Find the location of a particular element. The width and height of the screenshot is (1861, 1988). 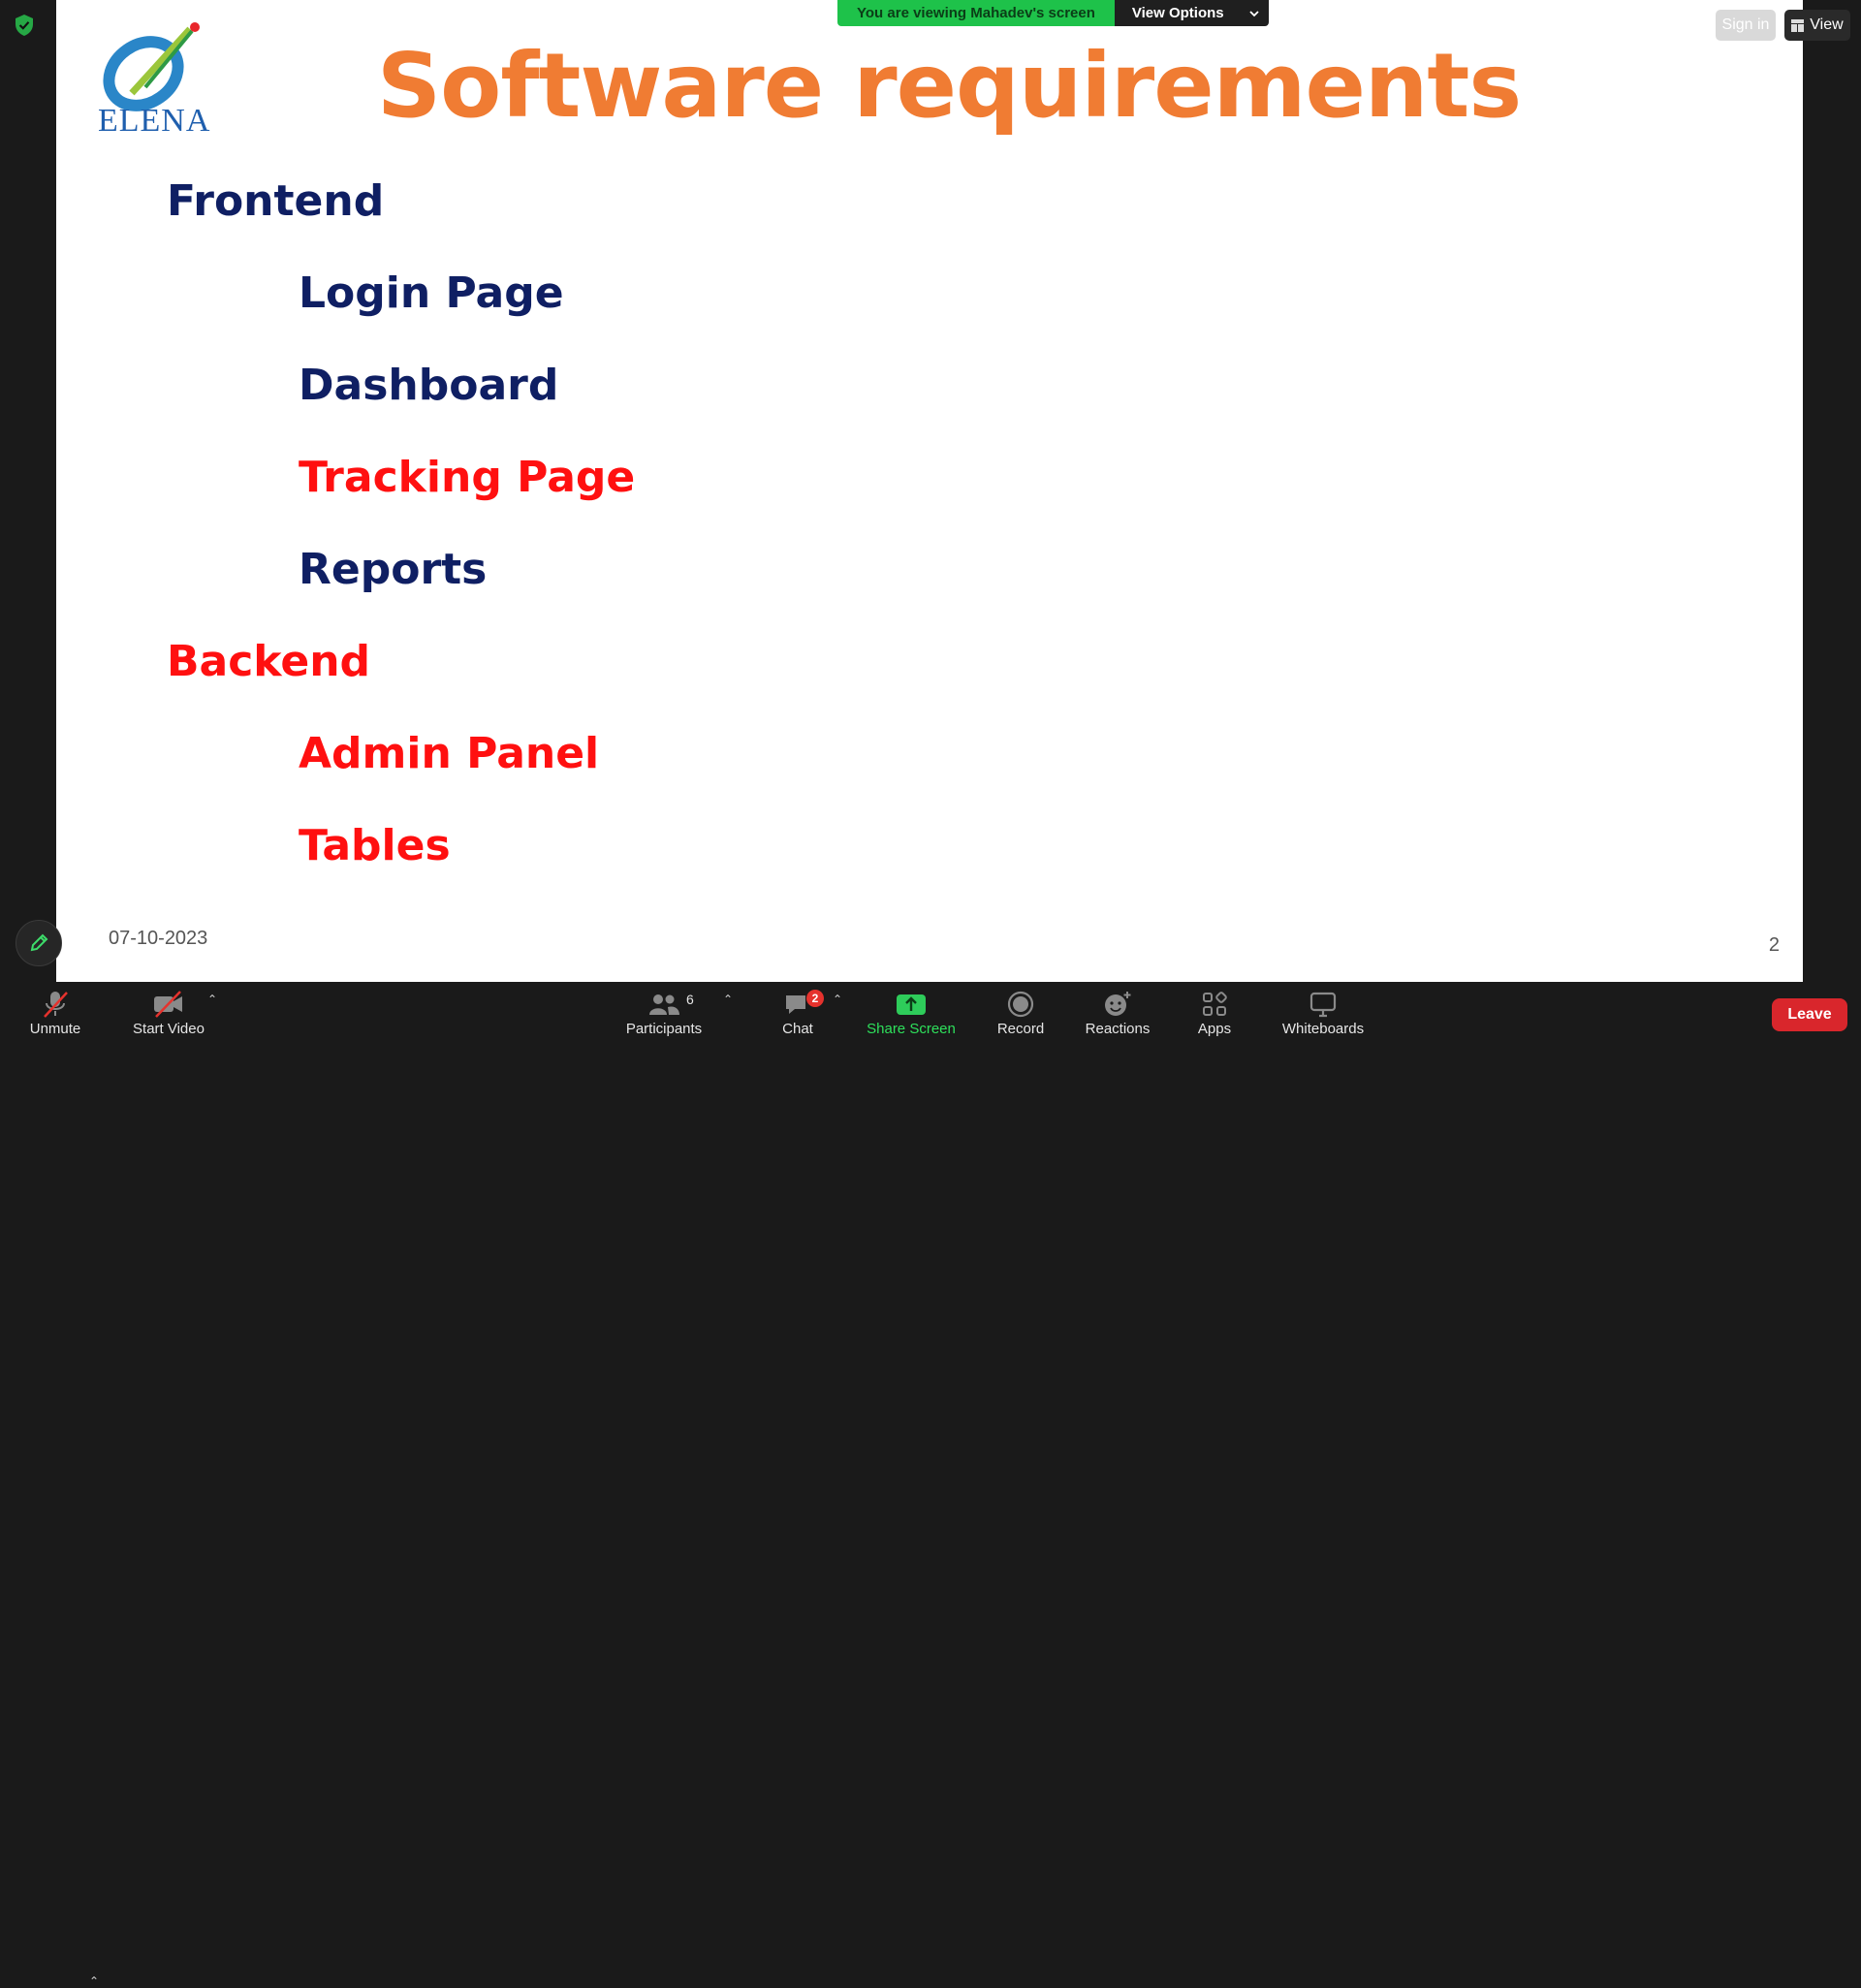

item-dashboard: Dashboard is located at coordinates (429, 385).